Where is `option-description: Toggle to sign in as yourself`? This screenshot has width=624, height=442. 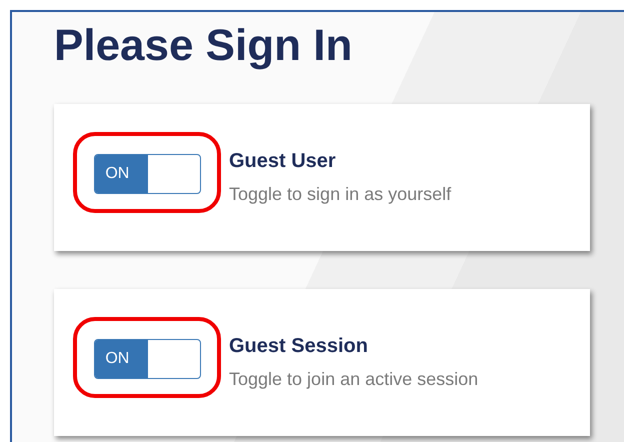 option-description: Toggle to sign in as yourself is located at coordinates (340, 194).